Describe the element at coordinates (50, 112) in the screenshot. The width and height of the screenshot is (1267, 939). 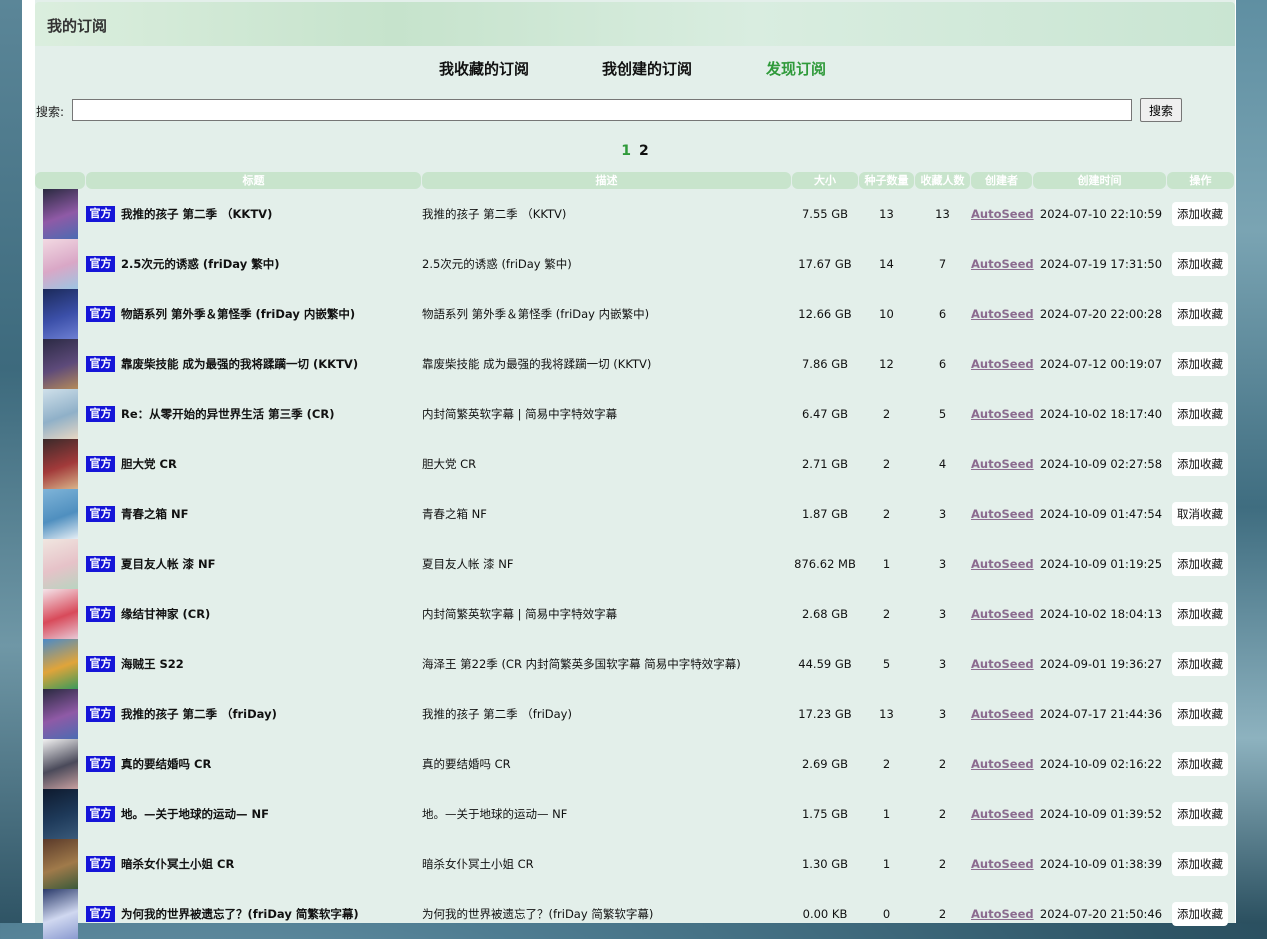
I see `search-label: 搜索:` at that location.